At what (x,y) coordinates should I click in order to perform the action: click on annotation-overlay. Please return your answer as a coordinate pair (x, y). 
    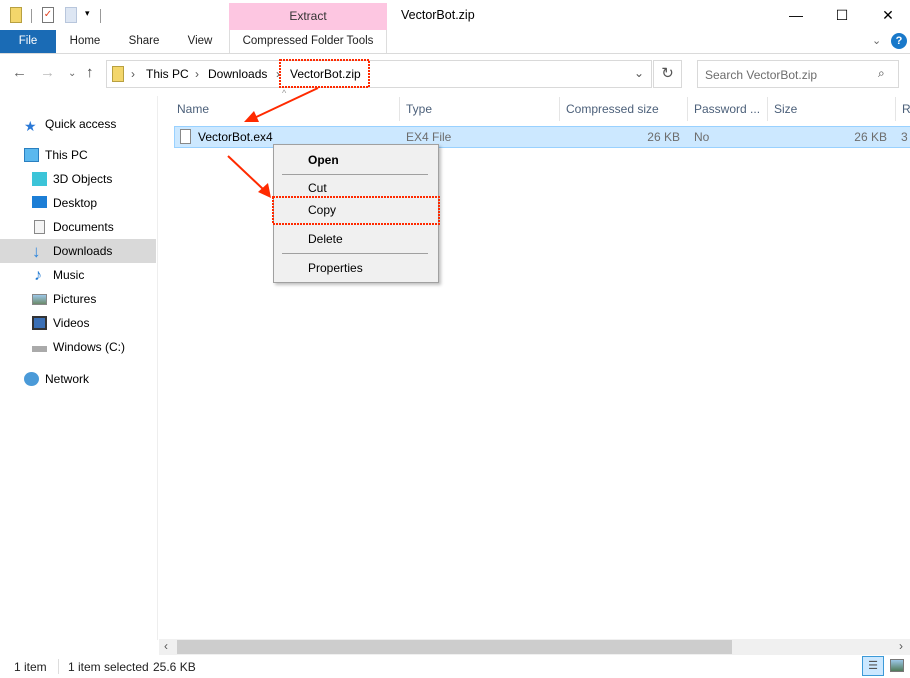
    Looking at the image, I should click on (333, 142).